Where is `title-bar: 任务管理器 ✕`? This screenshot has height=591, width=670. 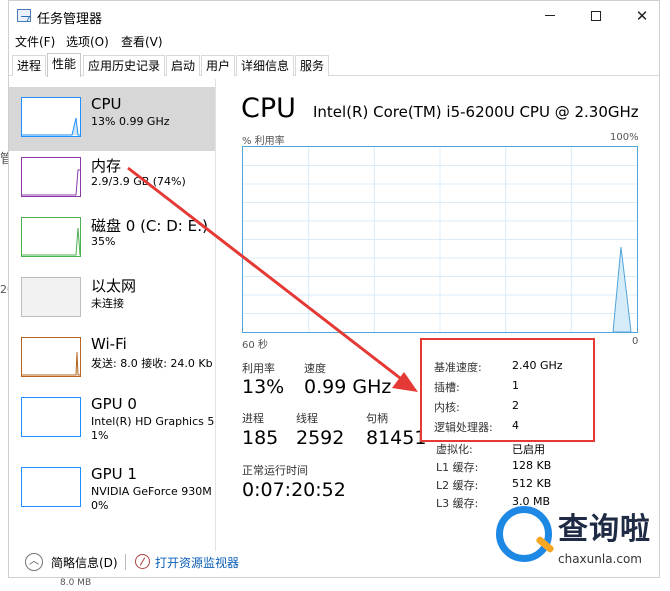 title-bar: 任务管理器 ✕ is located at coordinates (334, 16).